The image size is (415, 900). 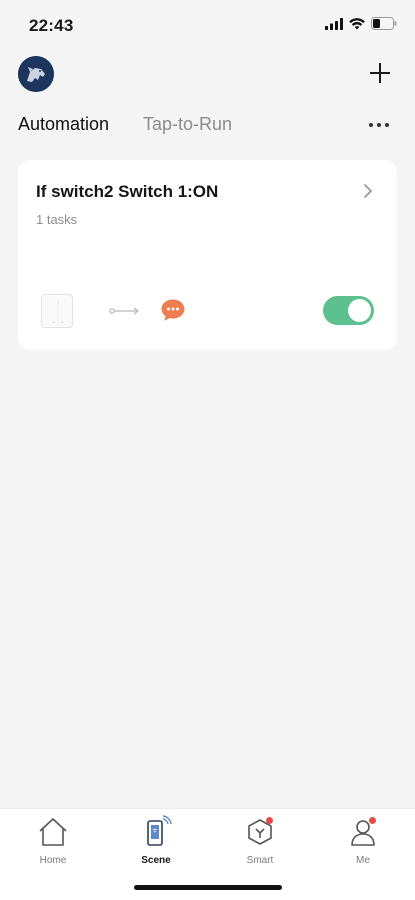 What do you see at coordinates (53, 832) in the screenshot?
I see `home-icon` at bounding box center [53, 832].